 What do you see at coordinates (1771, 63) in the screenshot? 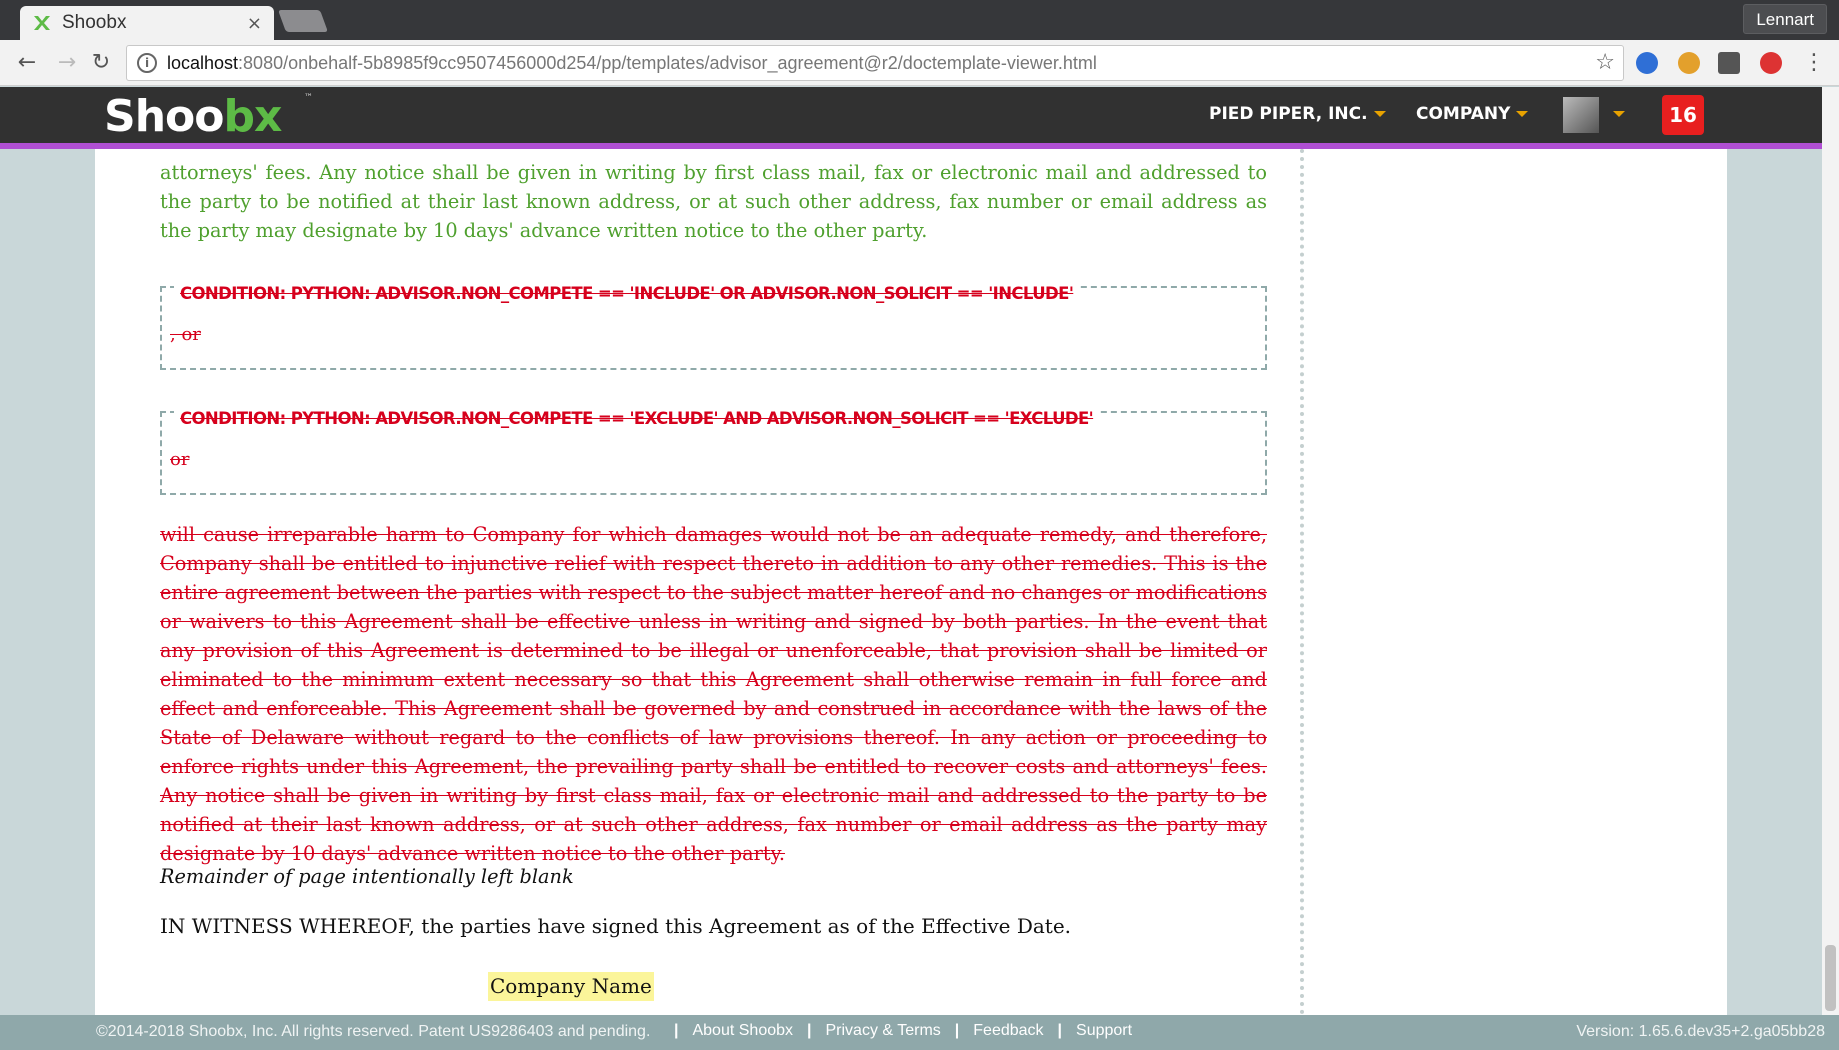
I see `extension-badge-icon` at bounding box center [1771, 63].